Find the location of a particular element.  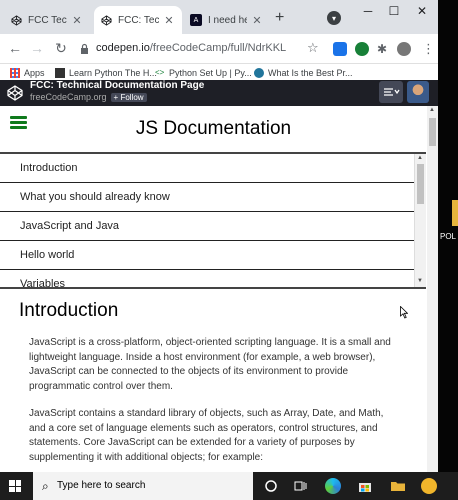

url-path: /freeCodeCamp/full/NdrKKL is located at coordinates (218, 48).